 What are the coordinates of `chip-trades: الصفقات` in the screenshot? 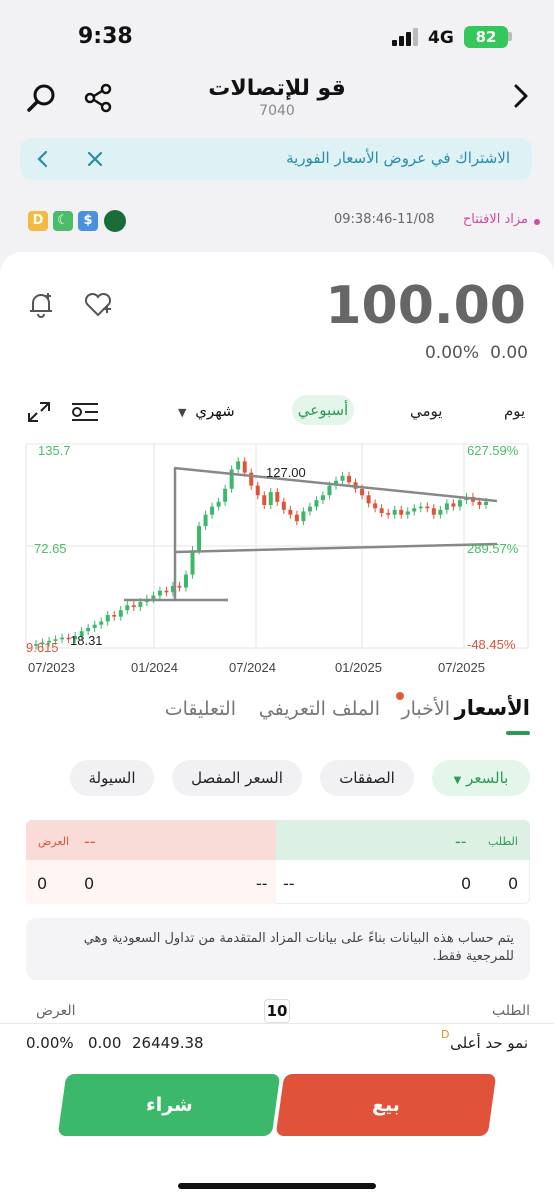 It's located at (367, 778).